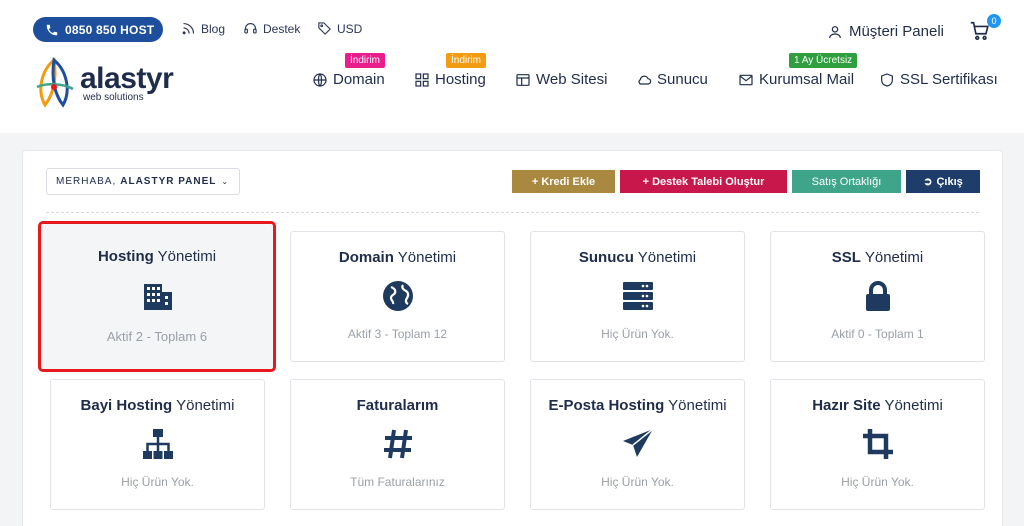  Describe the element at coordinates (994, 21) in the screenshot. I see `cart-count-badge: 0` at that location.